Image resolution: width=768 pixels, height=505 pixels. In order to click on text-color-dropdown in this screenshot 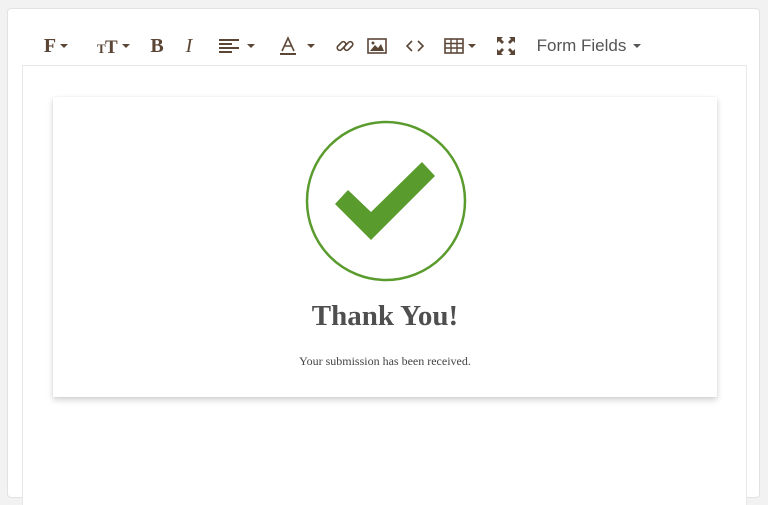, I will do `click(297, 46)`.